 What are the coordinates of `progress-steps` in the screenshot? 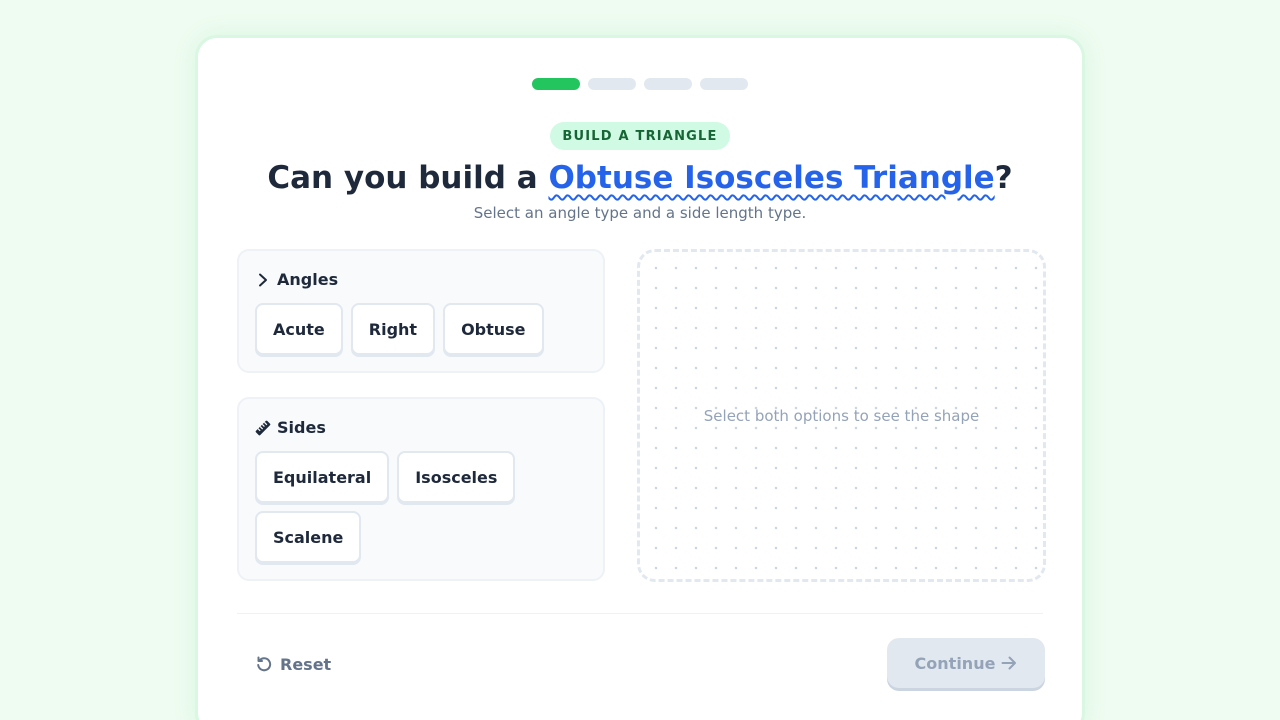 It's located at (640, 84).